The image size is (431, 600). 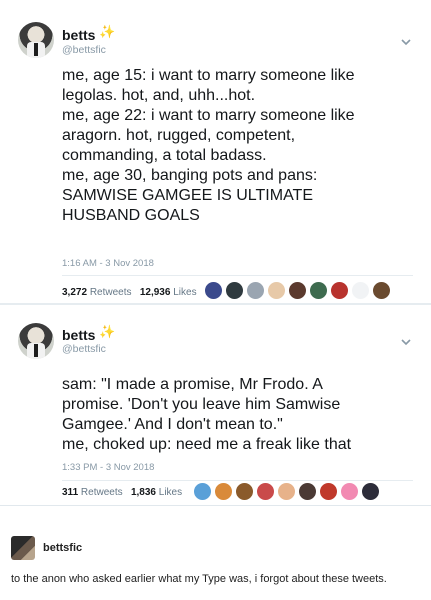 I want to click on tweet-line: SAMWISE GAMGEE IS ULTIMATE, so click(x=187, y=195).